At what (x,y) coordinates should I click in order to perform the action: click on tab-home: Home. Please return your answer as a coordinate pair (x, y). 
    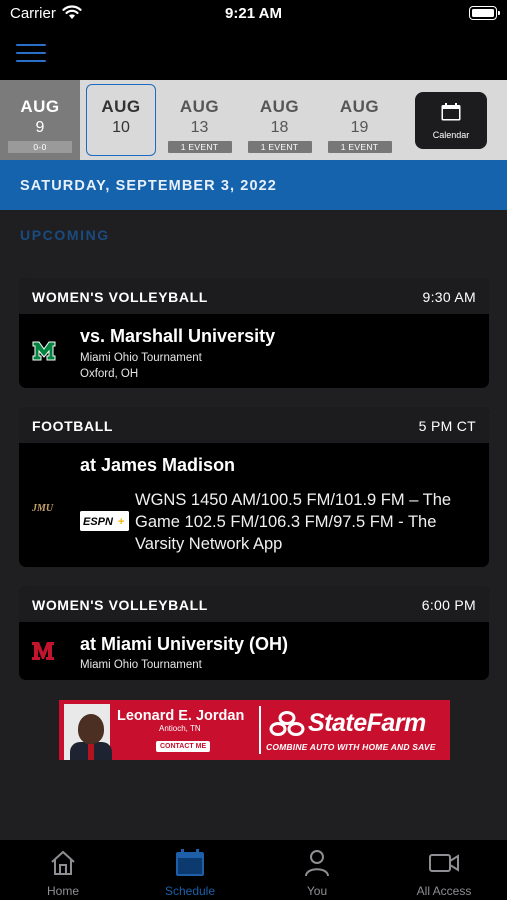
    Looking at the image, I should click on (63, 870).